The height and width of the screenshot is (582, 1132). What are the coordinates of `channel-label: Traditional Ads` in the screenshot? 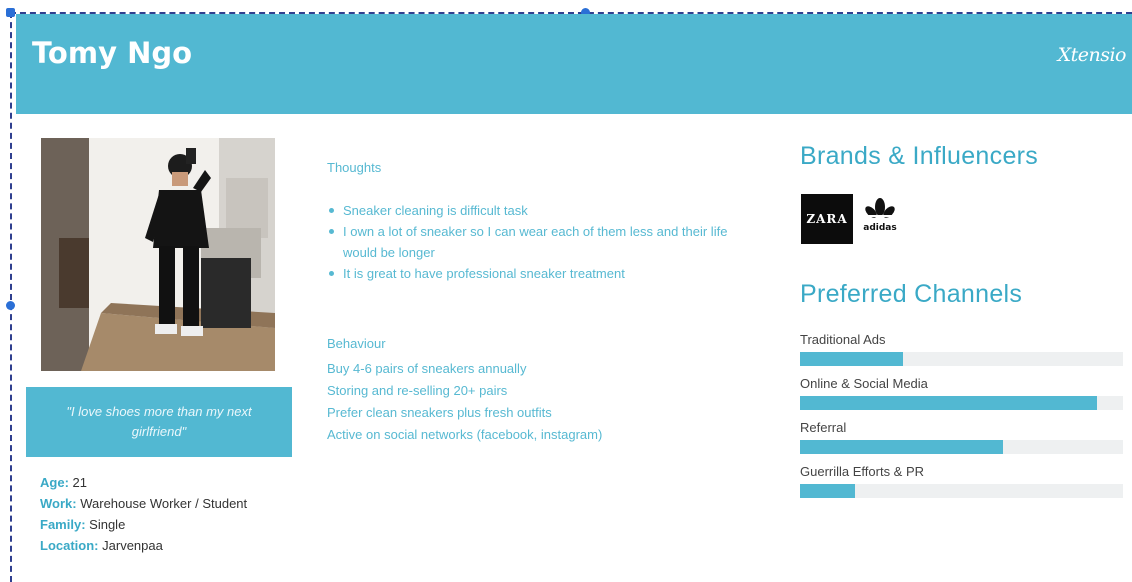 It's located at (843, 339).